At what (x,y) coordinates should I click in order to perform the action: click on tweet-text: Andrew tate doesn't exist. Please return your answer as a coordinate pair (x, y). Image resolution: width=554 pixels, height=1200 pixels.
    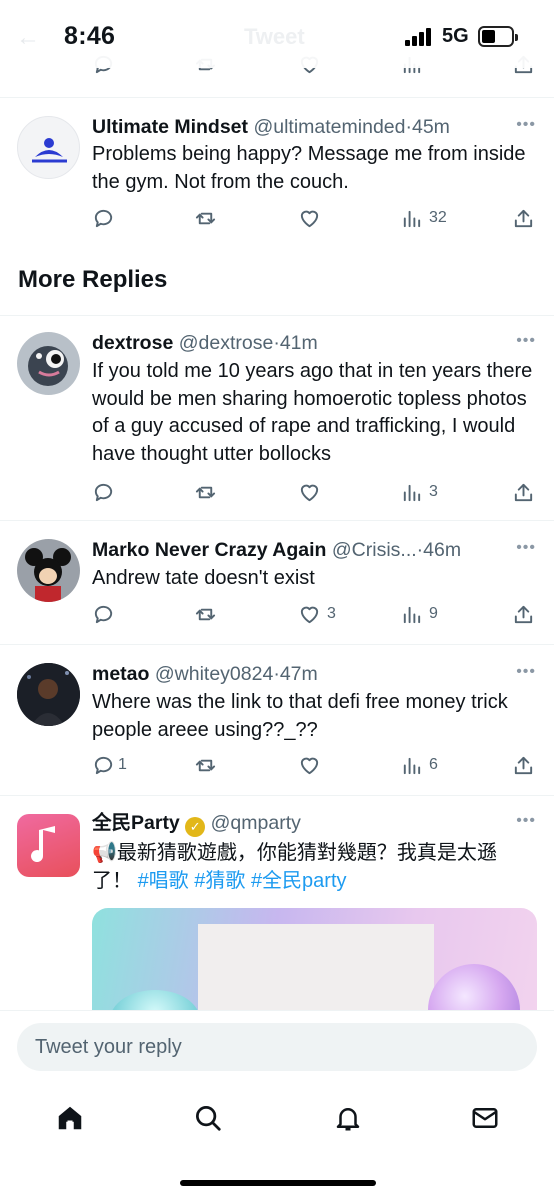
    Looking at the image, I should click on (203, 578).